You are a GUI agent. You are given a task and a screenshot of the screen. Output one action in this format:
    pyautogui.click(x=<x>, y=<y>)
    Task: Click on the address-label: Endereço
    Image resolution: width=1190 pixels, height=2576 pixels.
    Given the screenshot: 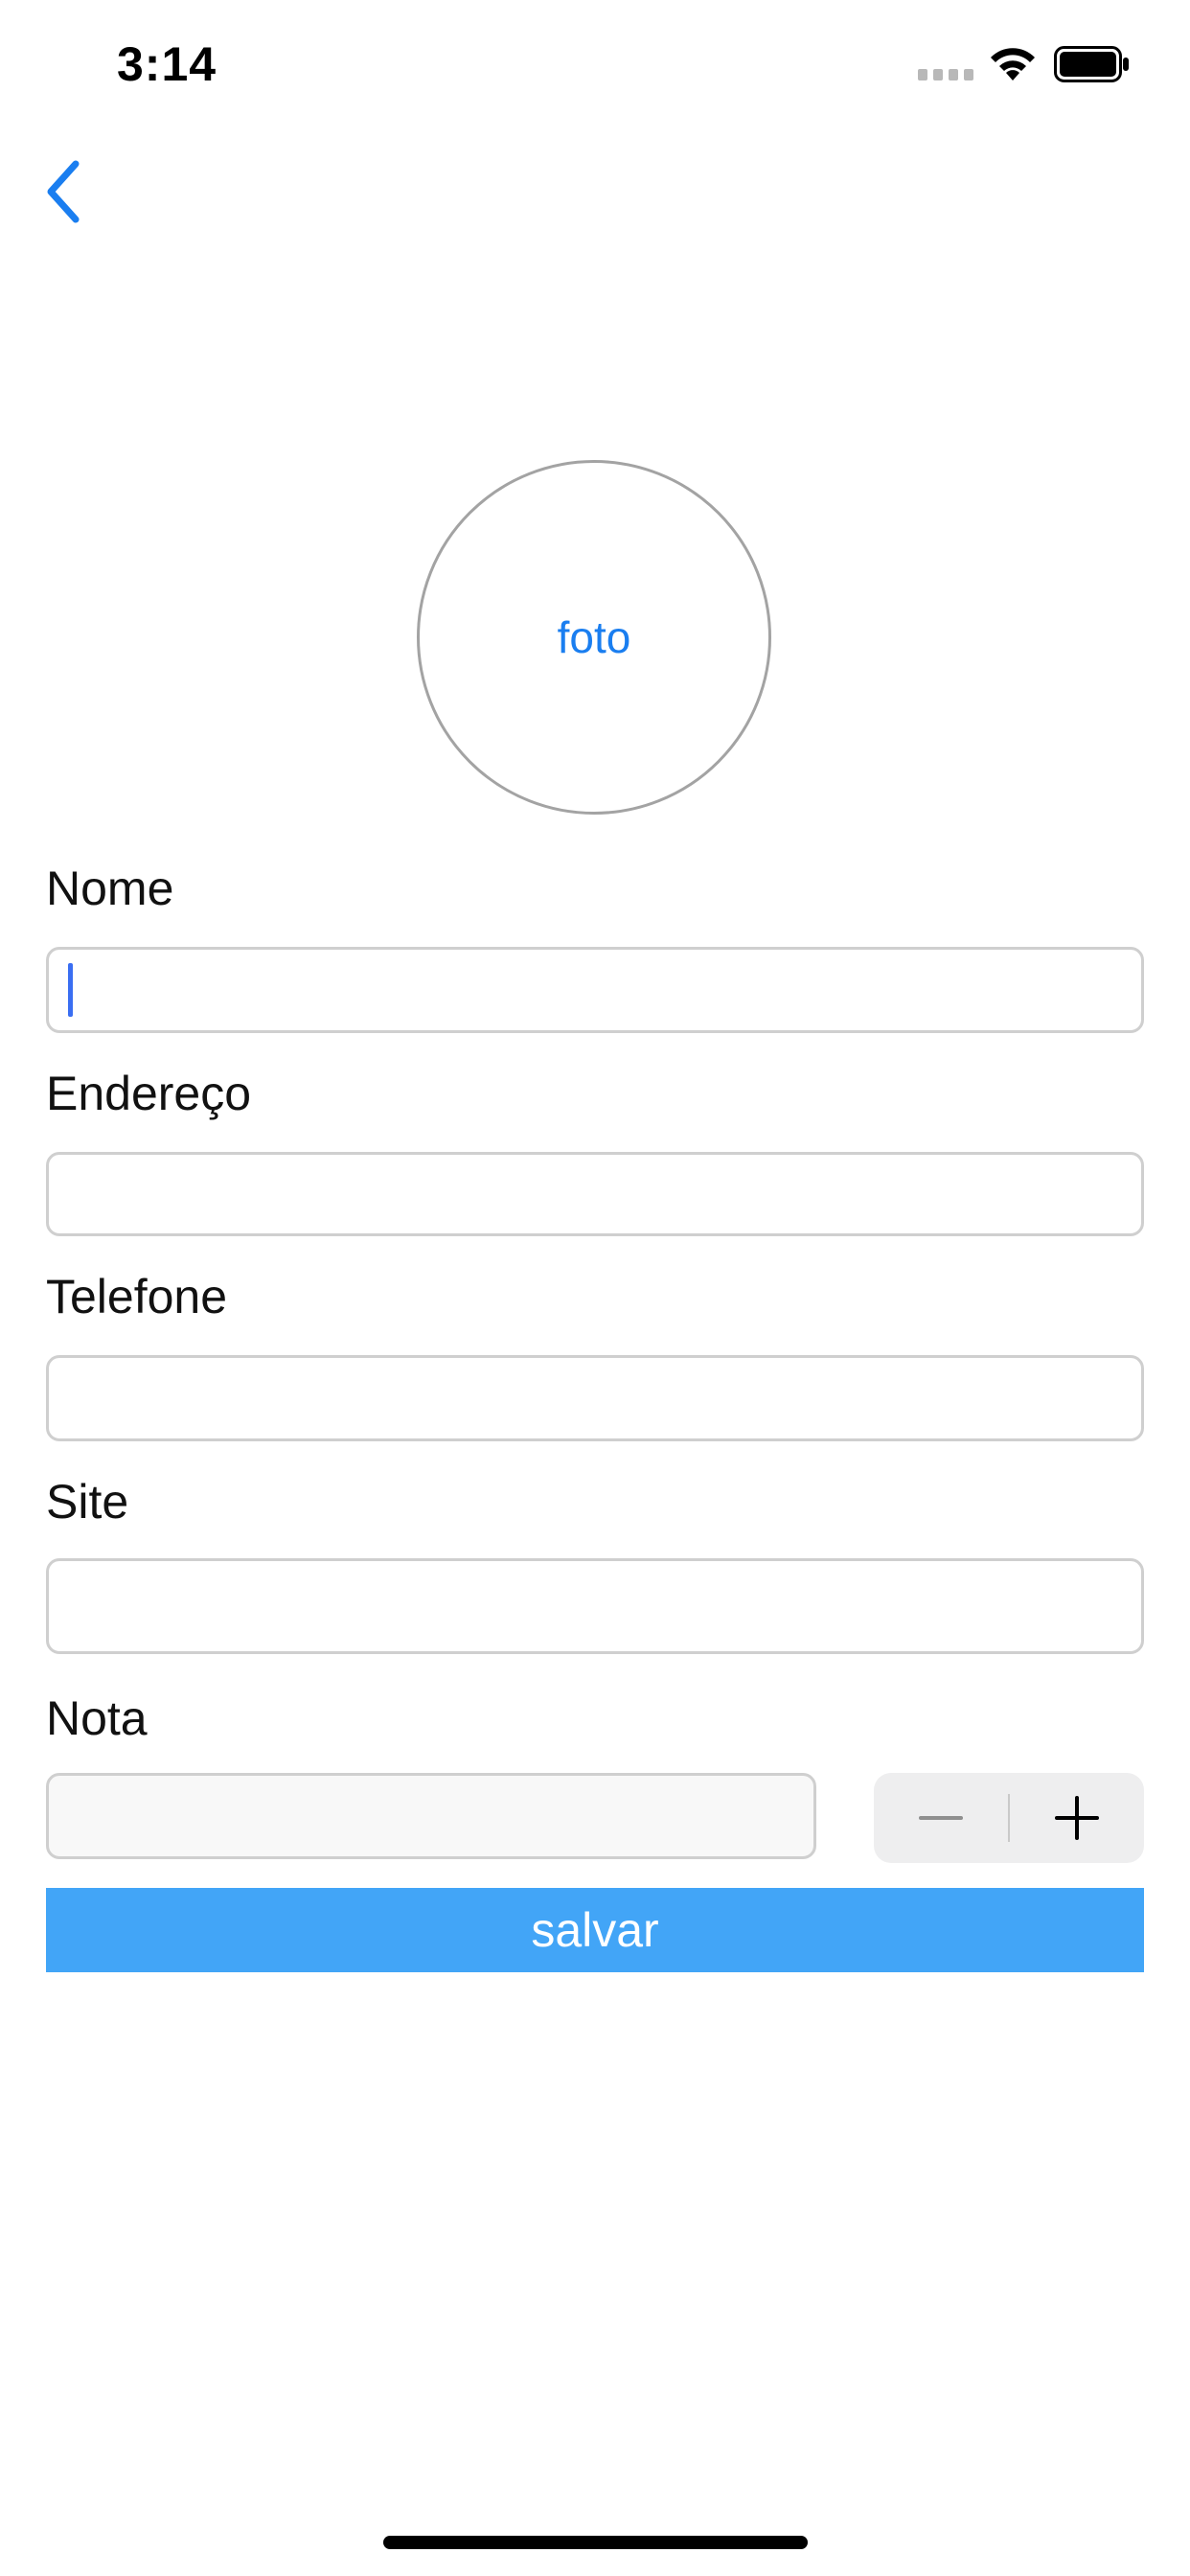 What is the action you would take?
    pyautogui.click(x=149, y=1093)
    